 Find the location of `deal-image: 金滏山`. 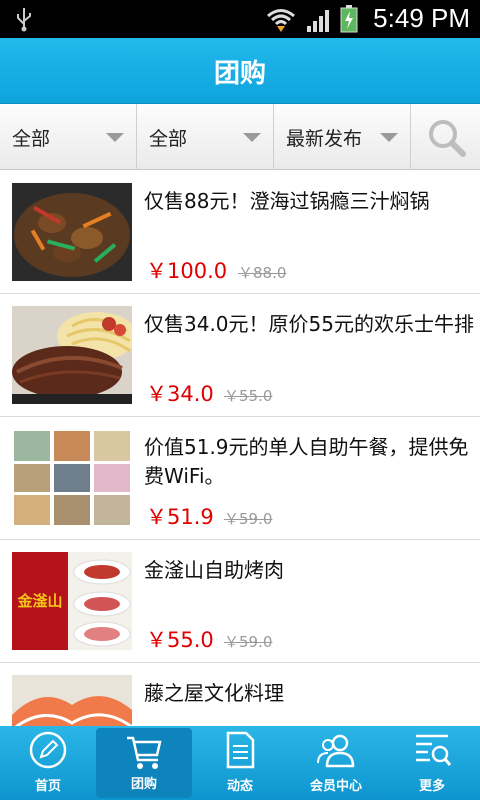

deal-image: 金滏山 is located at coordinates (72, 601).